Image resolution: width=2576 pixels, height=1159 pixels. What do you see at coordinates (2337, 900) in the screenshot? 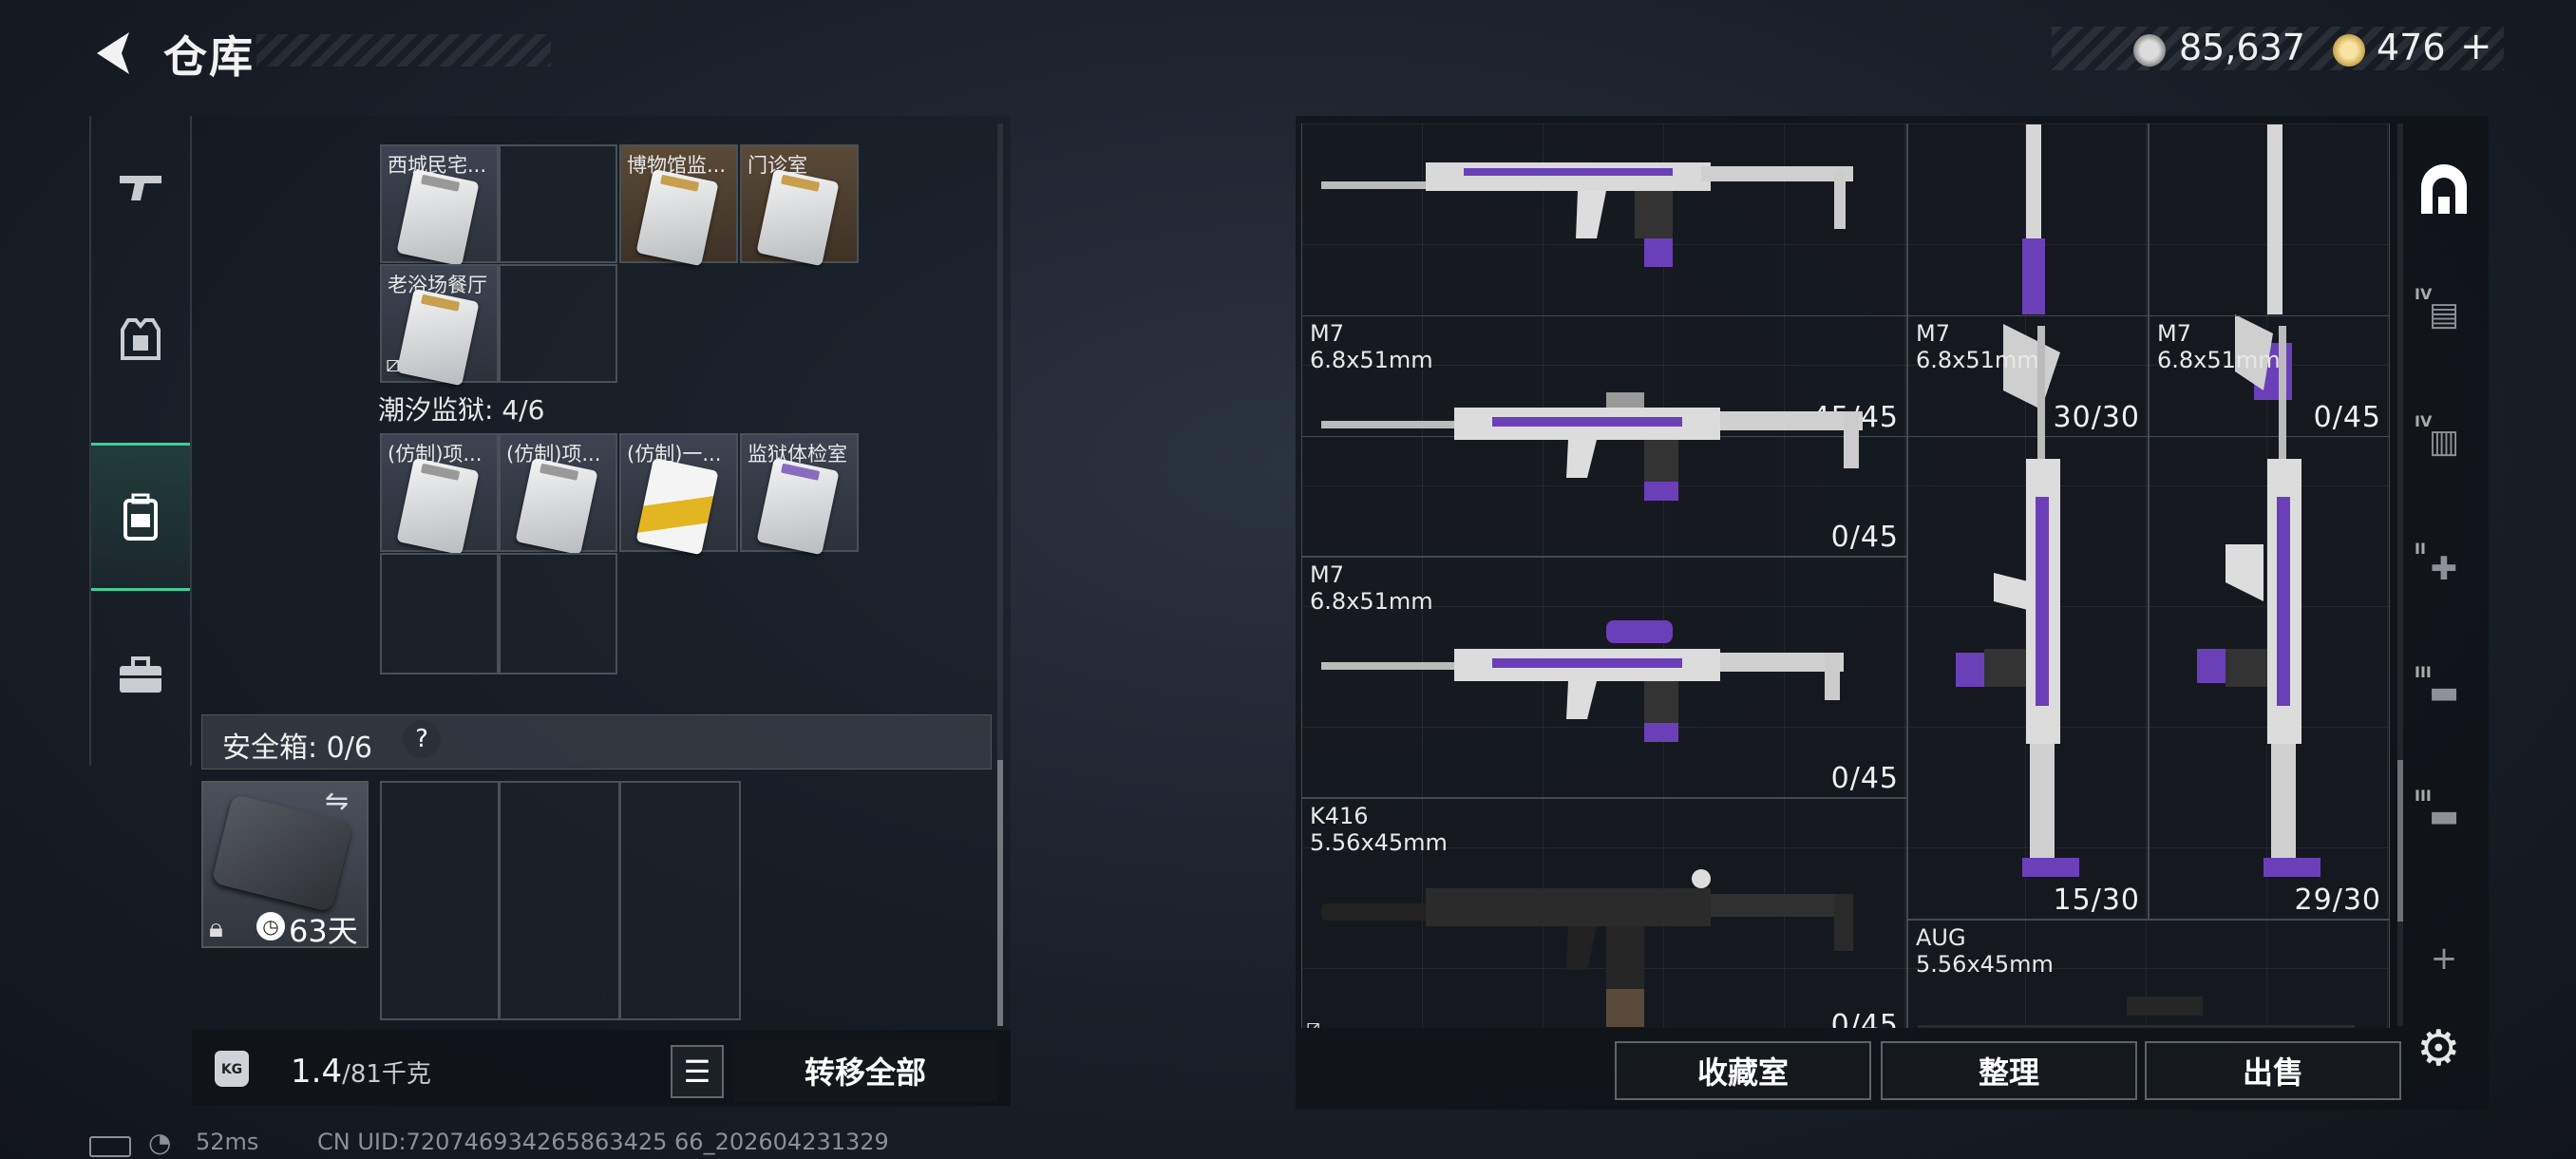
I see `ammo-count: 29/30` at bounding box center [2337, 900].